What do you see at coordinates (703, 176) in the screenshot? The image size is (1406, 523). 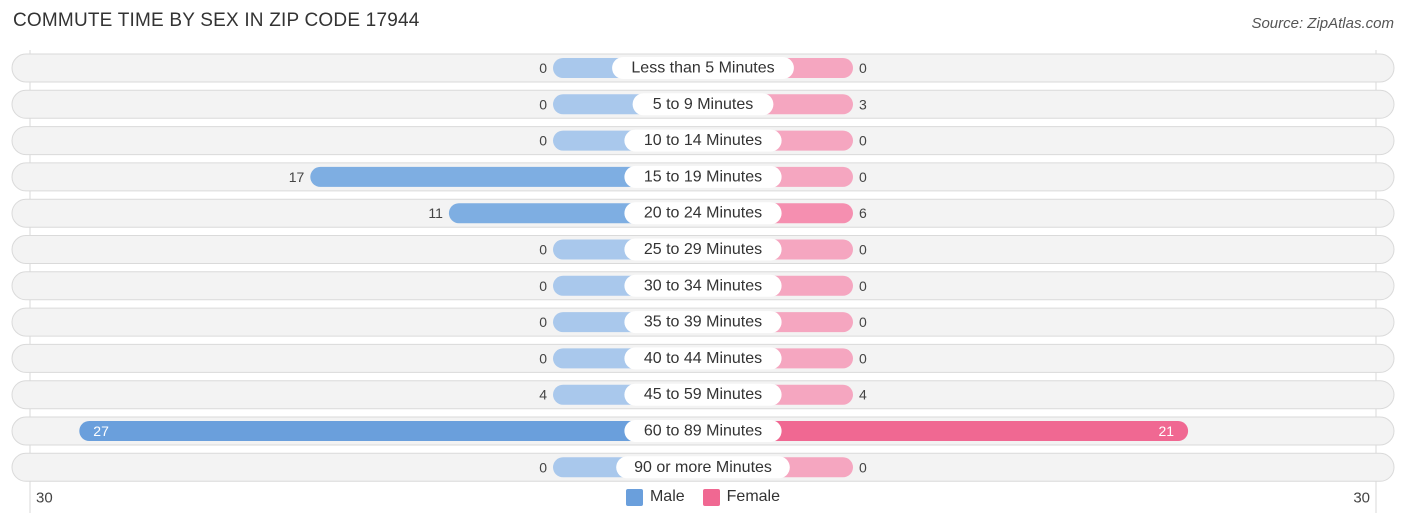 I see `category-label: 15 to 19 Minutes` at bounding box center [703, 176].